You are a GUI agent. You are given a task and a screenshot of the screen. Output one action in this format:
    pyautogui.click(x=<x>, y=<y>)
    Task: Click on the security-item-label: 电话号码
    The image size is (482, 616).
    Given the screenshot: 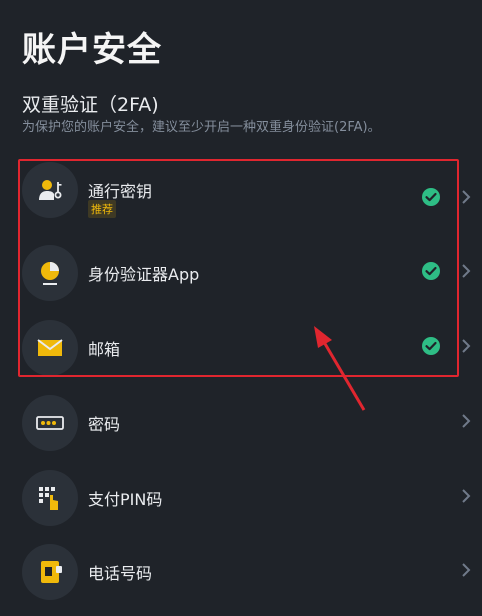 What is the action you would take?
    pyautogui.click(x=120, y=573)
    